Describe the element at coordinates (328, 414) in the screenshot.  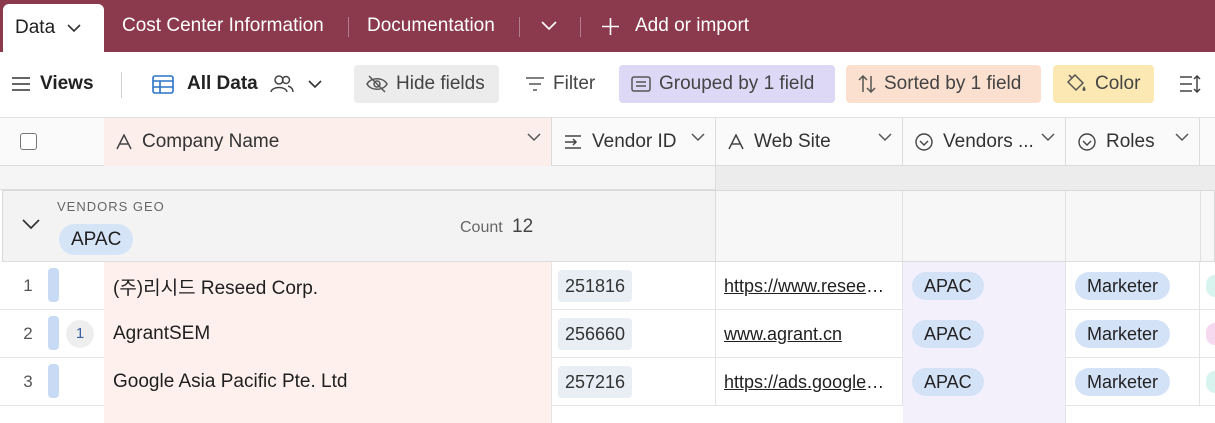
I see `company-name-cell` at that location.